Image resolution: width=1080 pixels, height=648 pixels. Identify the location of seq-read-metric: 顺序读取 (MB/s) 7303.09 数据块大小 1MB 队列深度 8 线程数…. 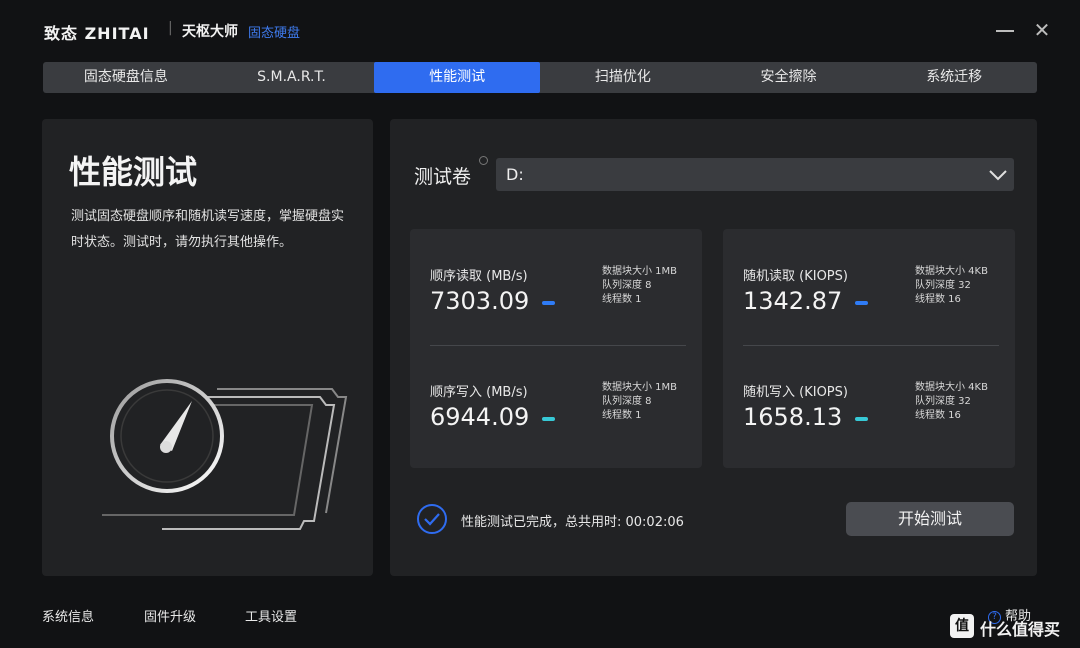
(558, 300).